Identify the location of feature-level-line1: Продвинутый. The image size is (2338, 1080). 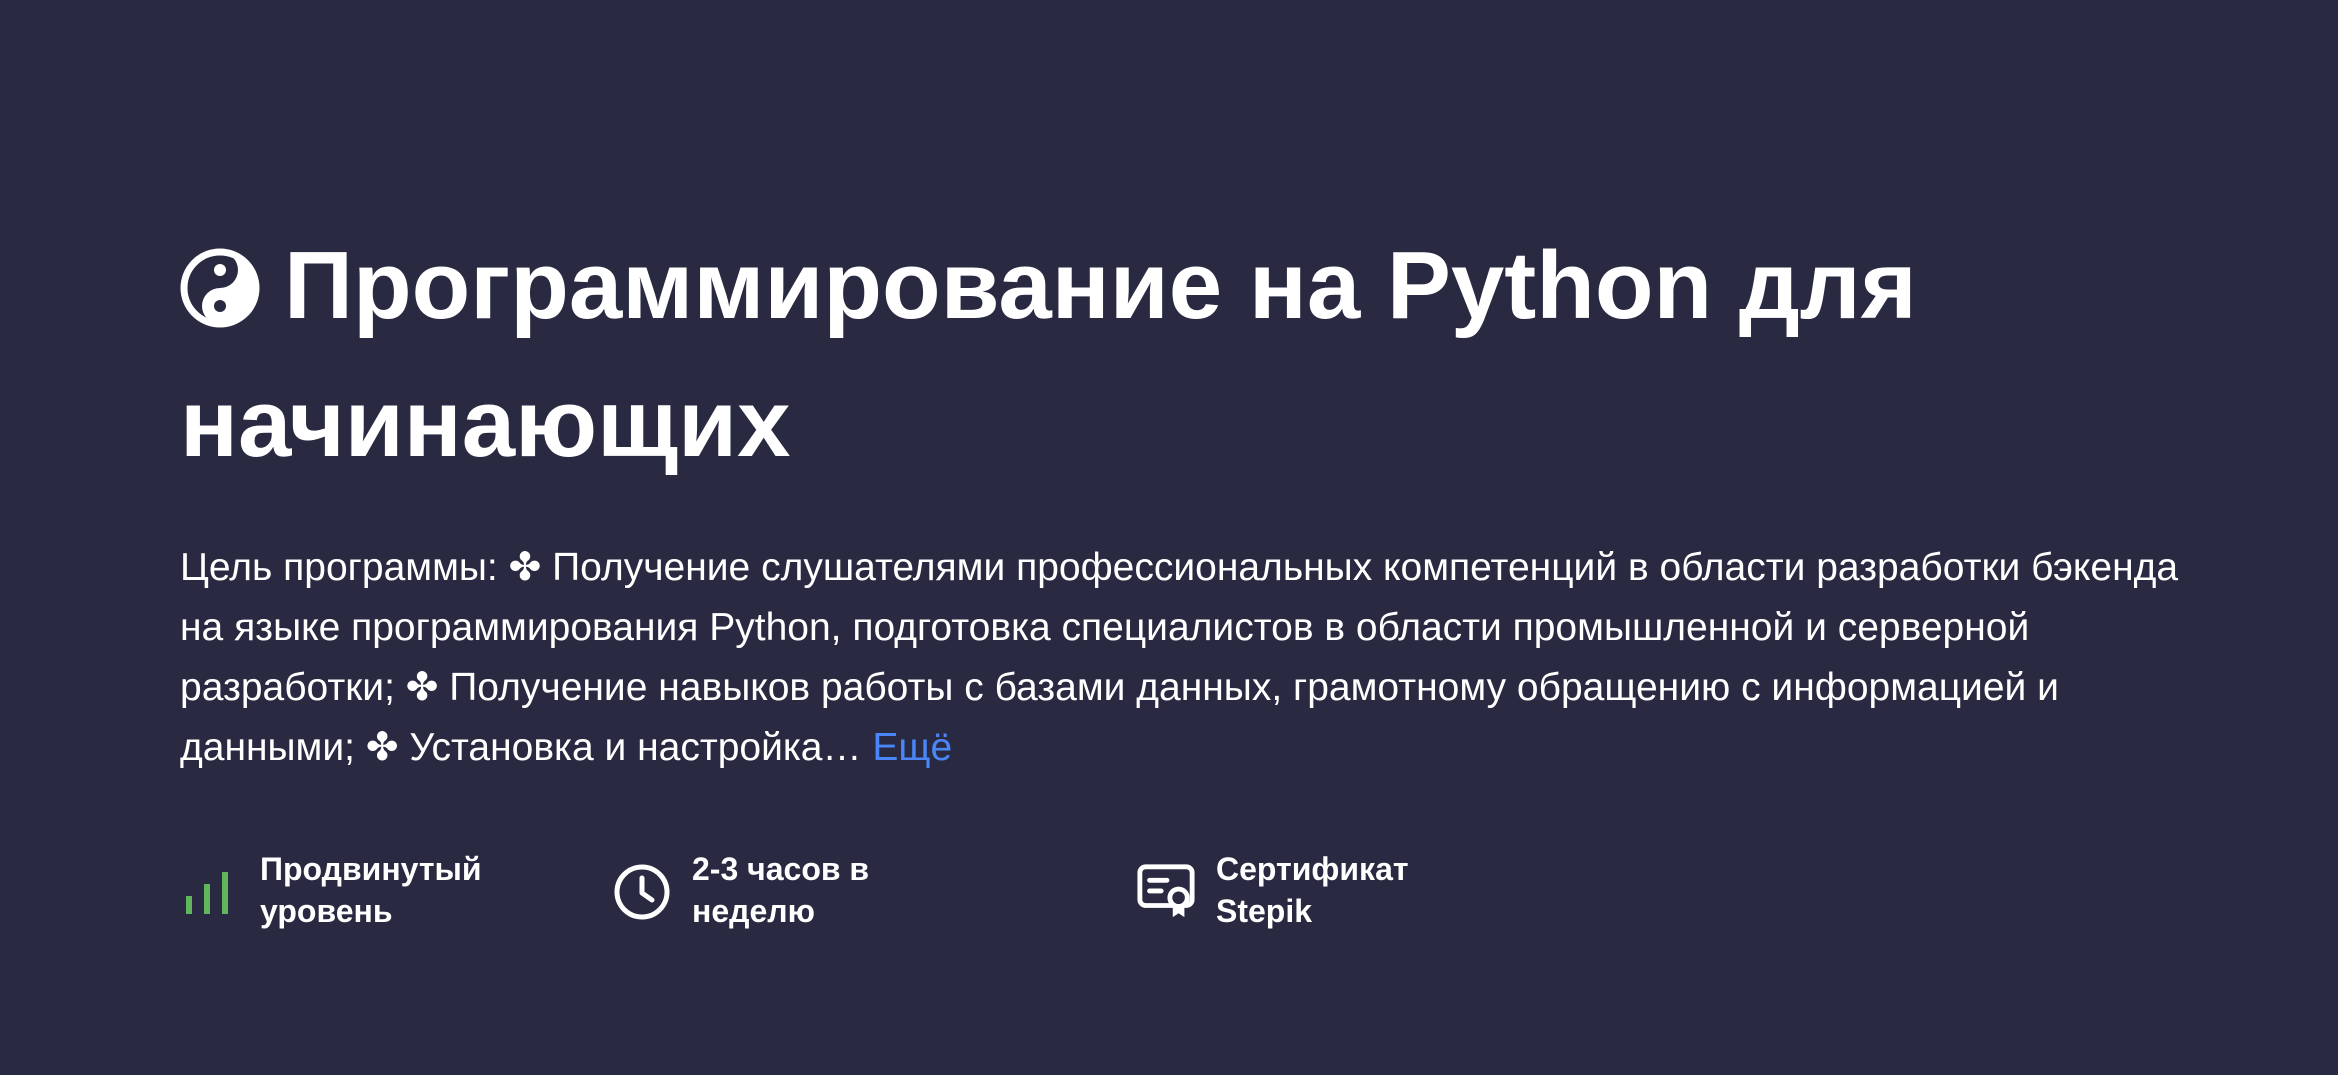
(371, 869).